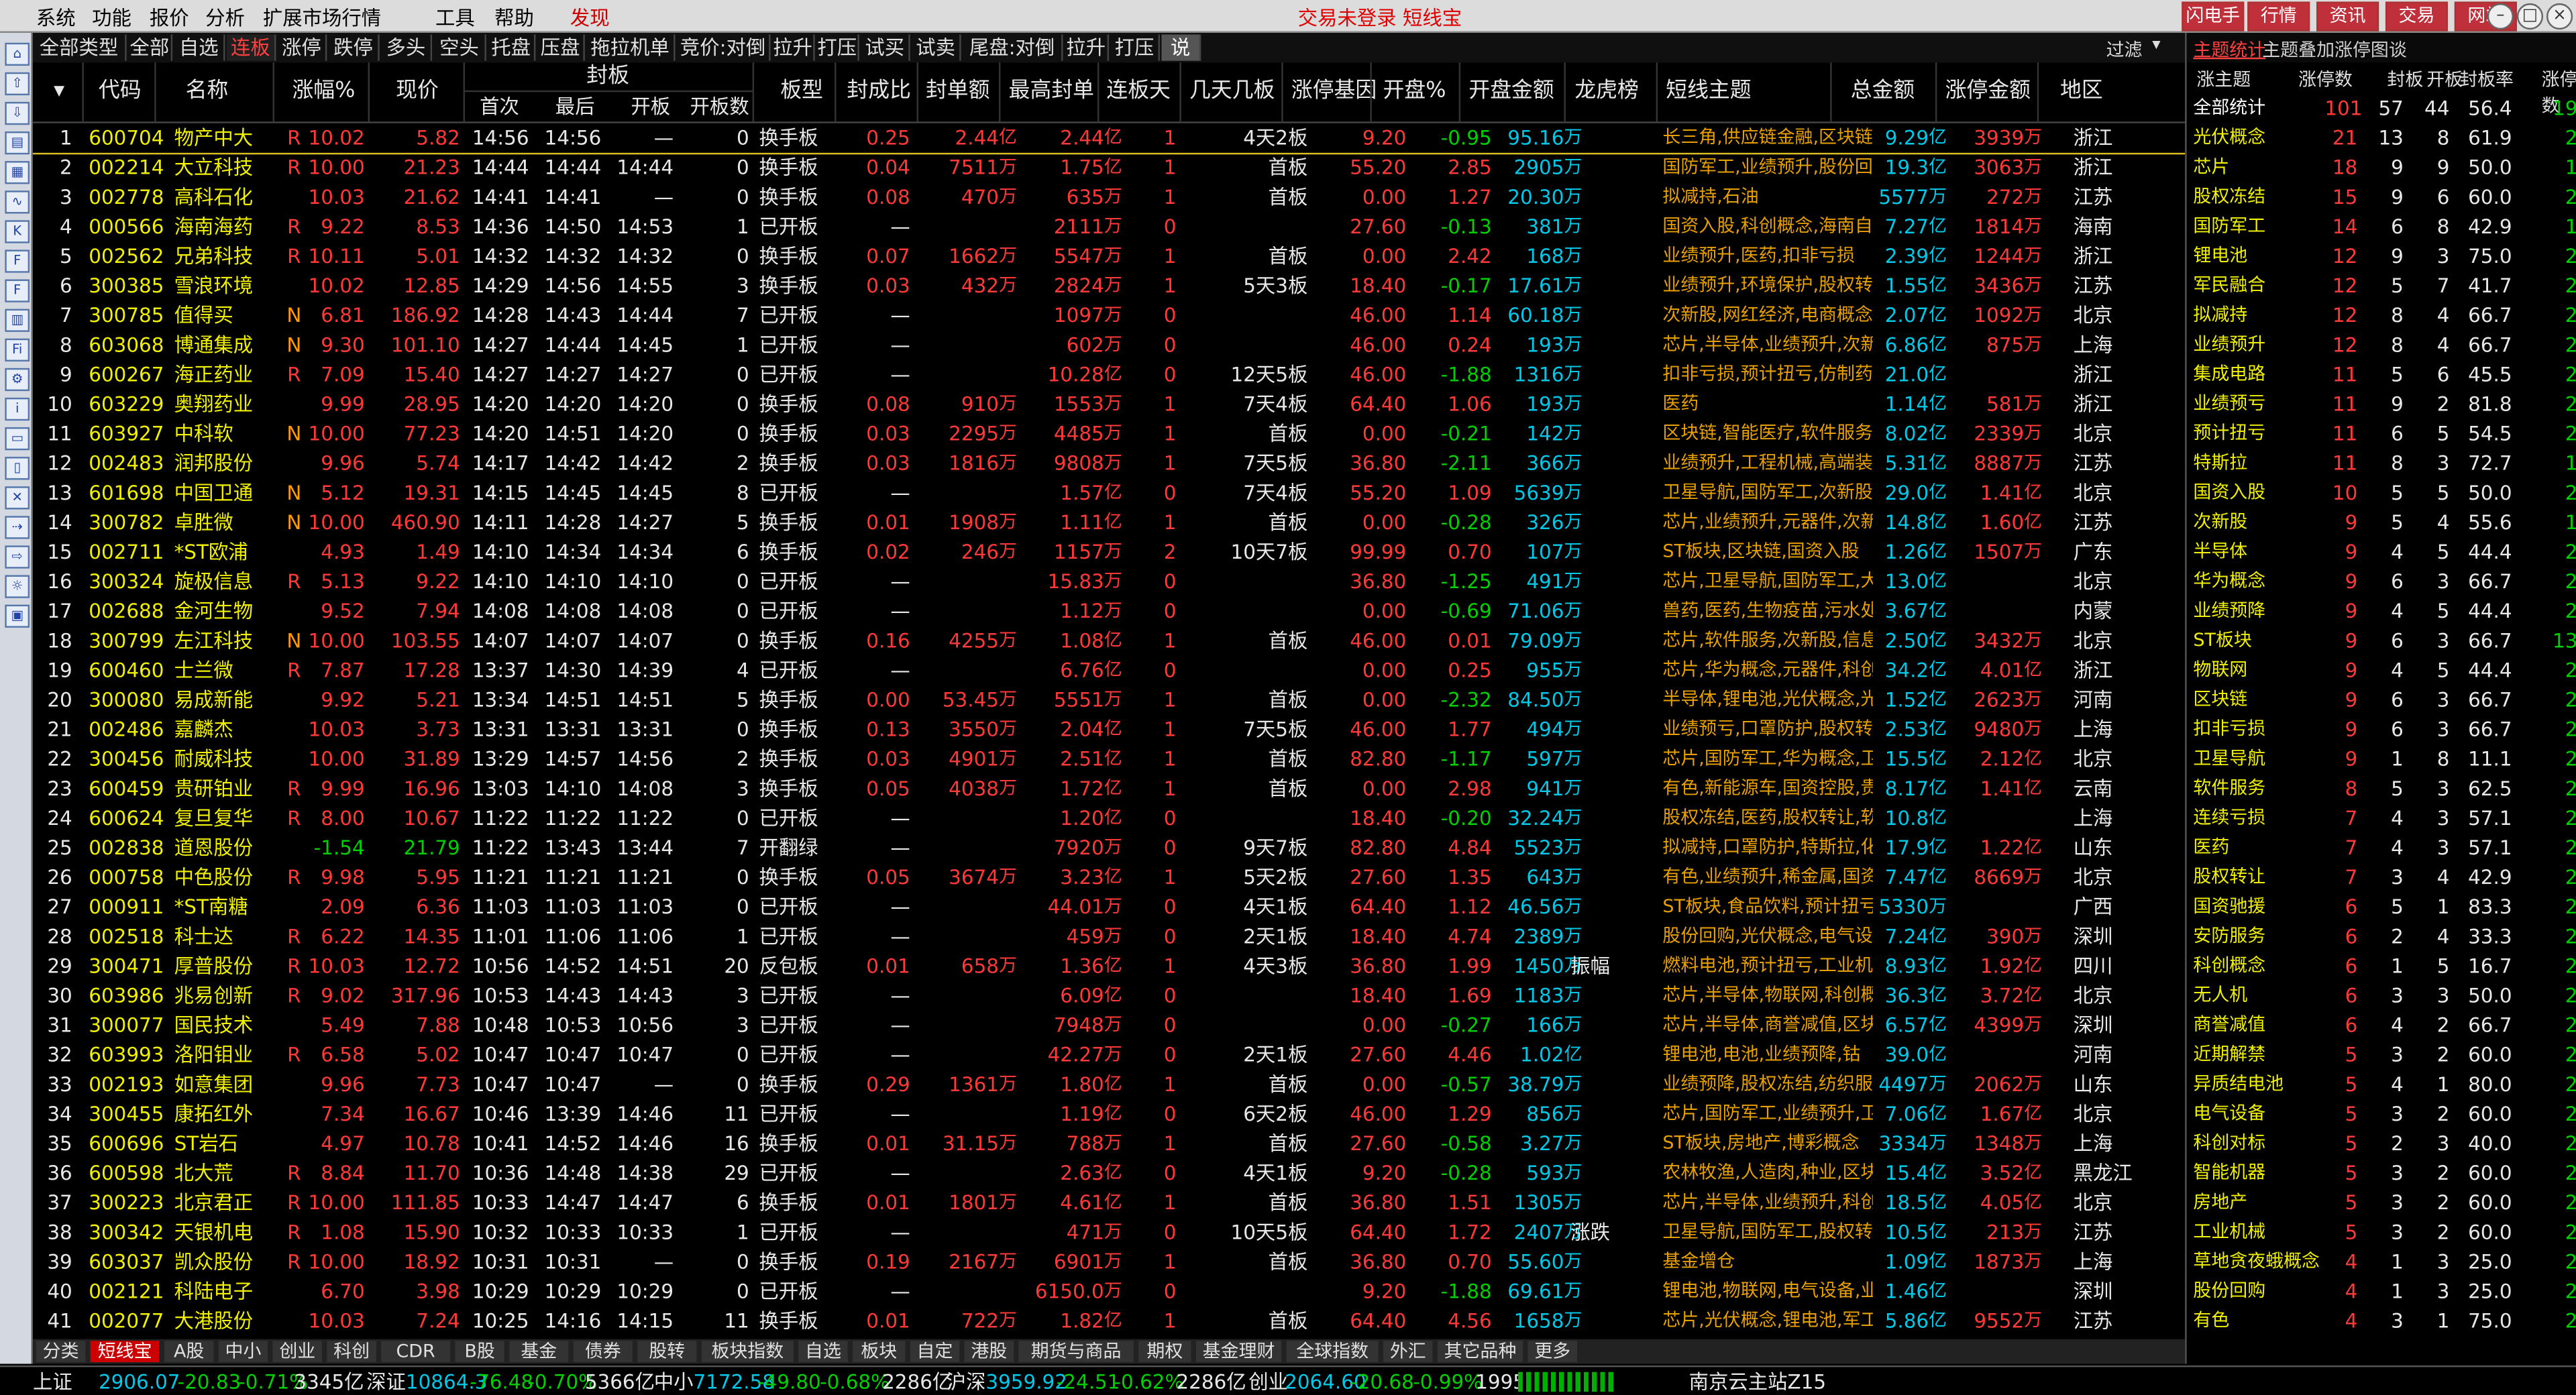 The image size is (2576, 1395). What do you see at coordinates (823, 1352) in the screenshot?
I see `bottom-tab-12: 自选` at bounding box center [823, 1352].